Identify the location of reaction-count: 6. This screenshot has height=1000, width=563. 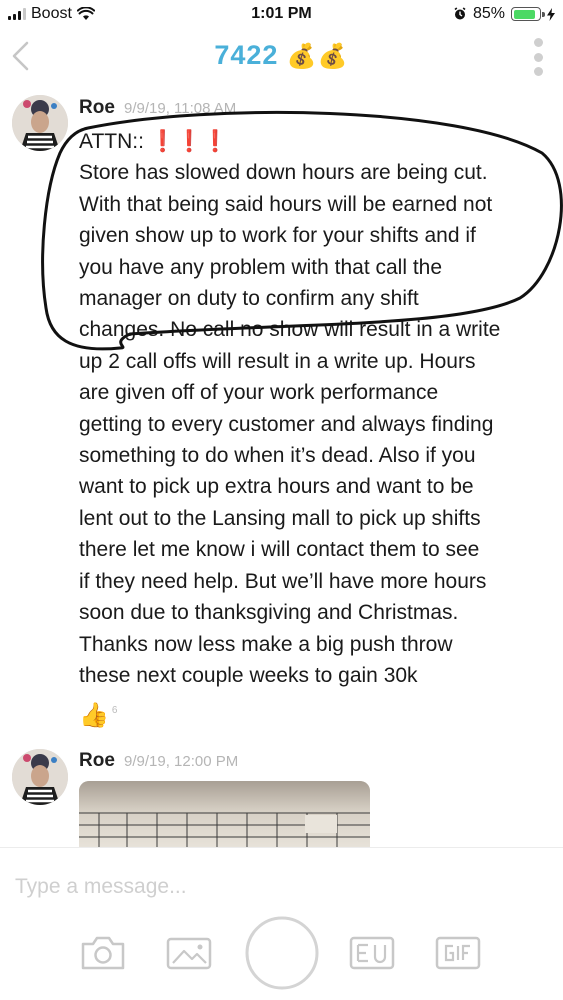
(114, 710).